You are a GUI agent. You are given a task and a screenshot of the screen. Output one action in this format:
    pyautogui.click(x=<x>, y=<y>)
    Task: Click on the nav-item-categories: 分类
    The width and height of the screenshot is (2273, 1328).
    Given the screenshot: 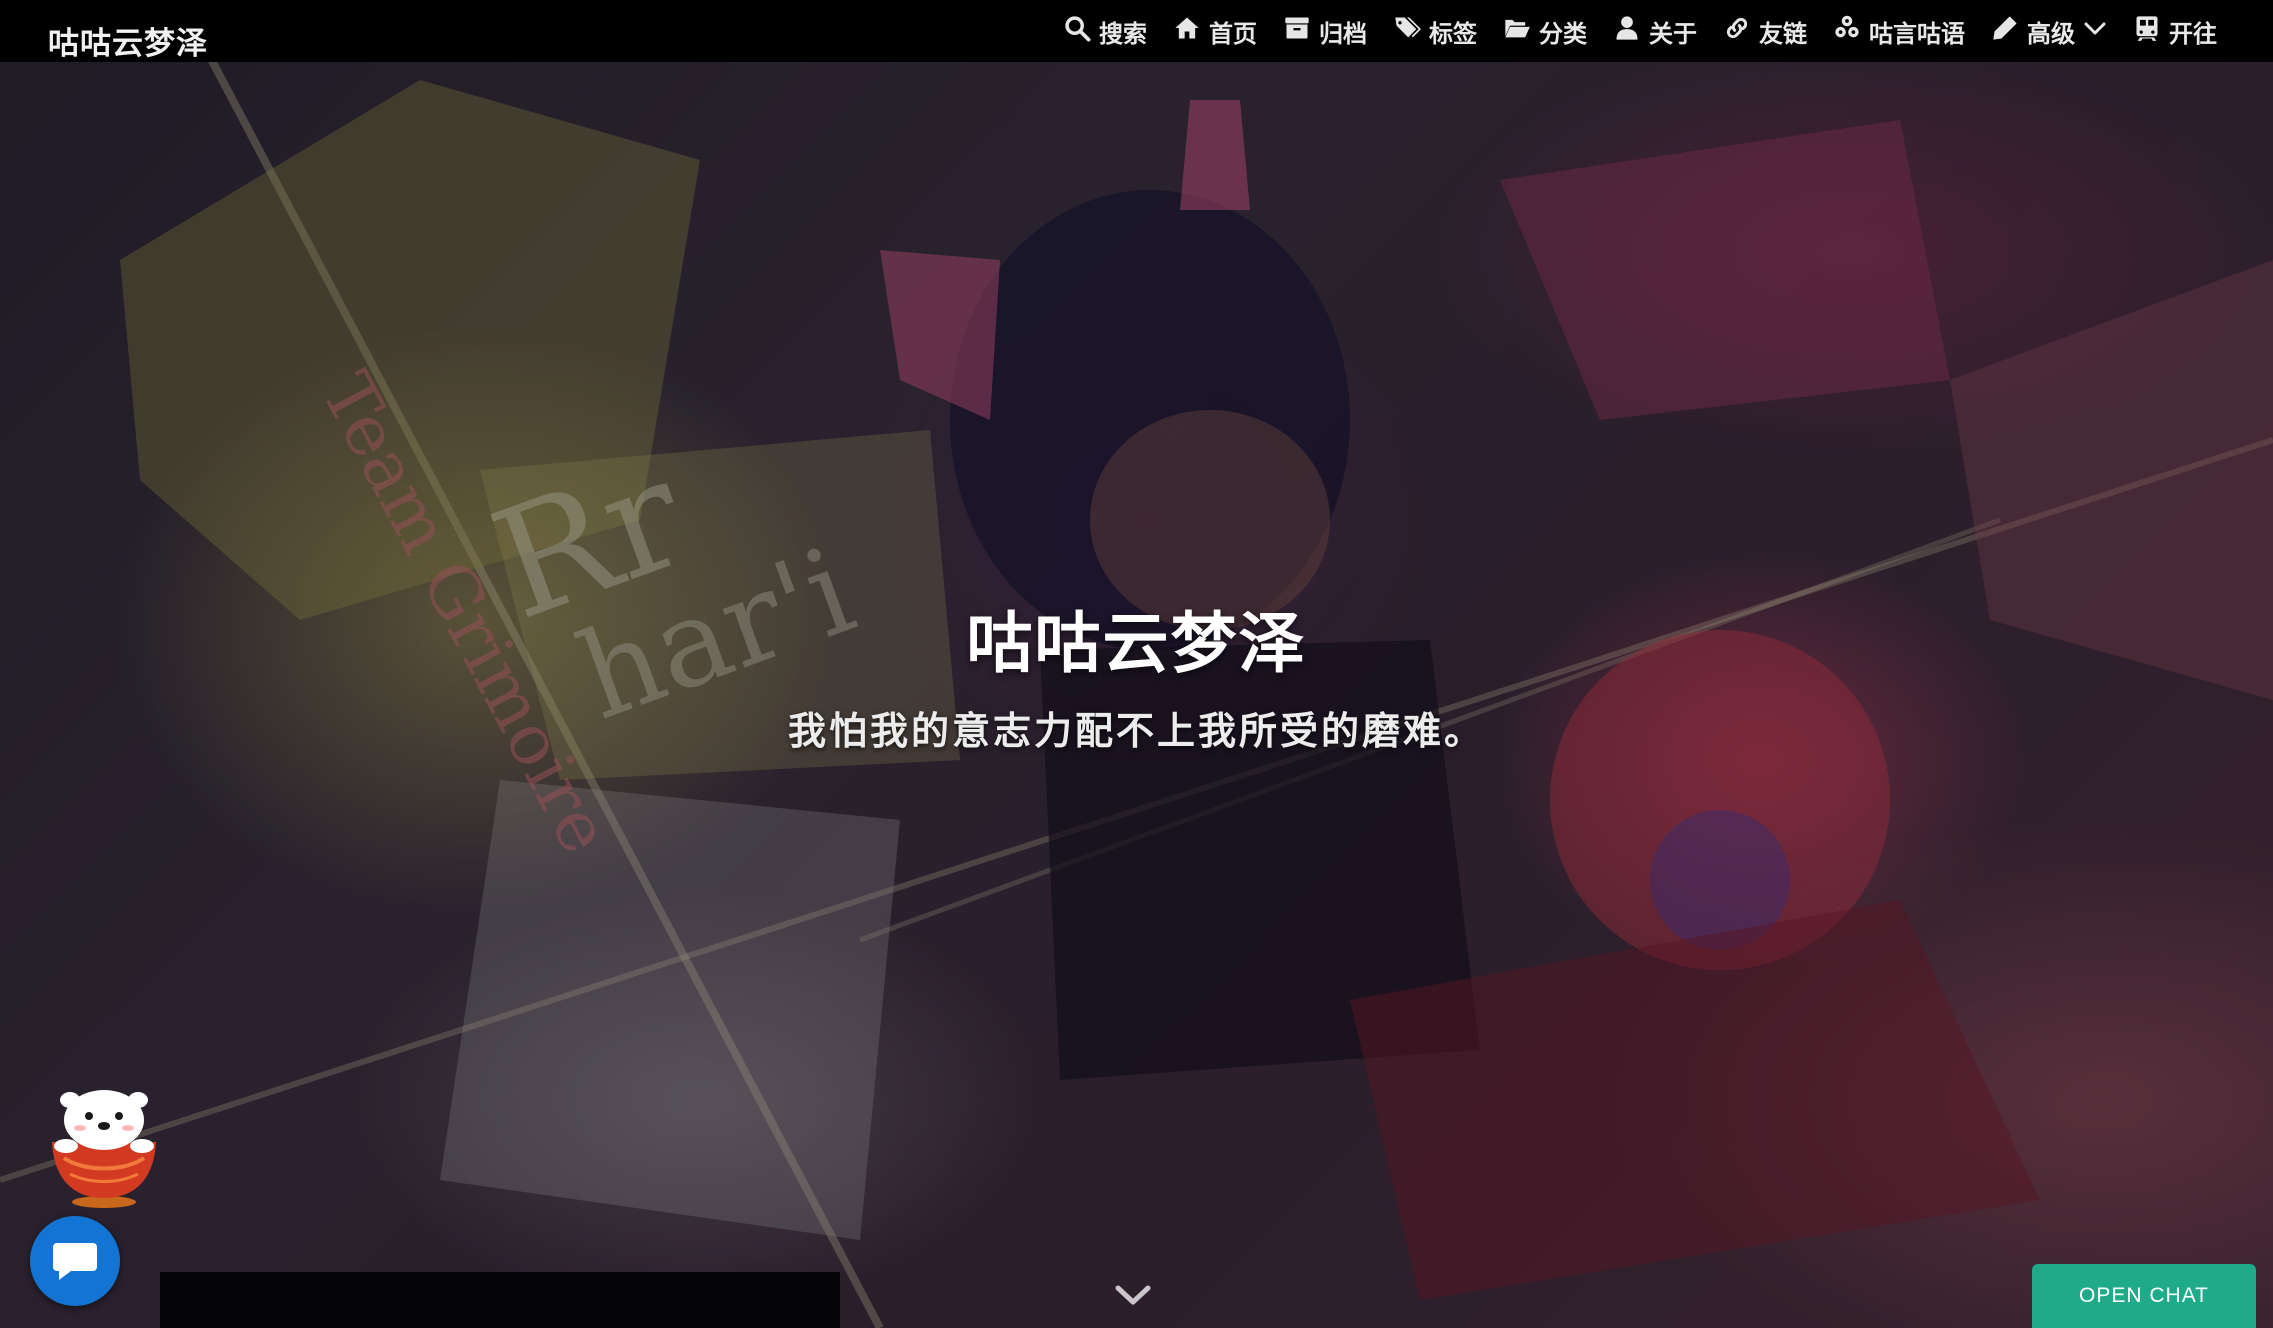 What is the action you would take?
    pyautogui.click(x=1545, y=31)
    